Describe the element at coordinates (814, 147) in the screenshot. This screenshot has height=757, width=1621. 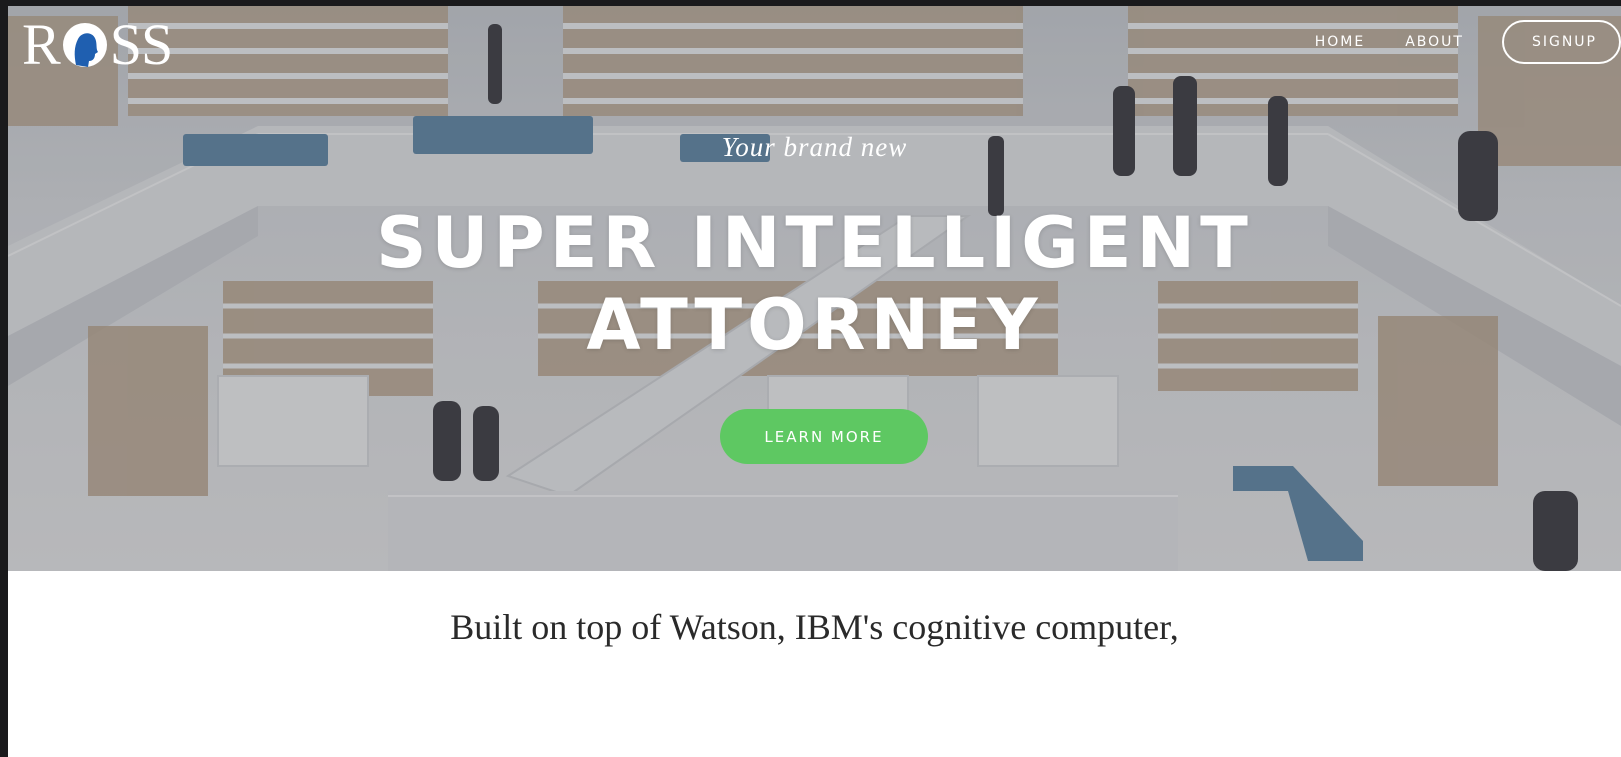
I see `hero-tagline: Your brand new` at that location.